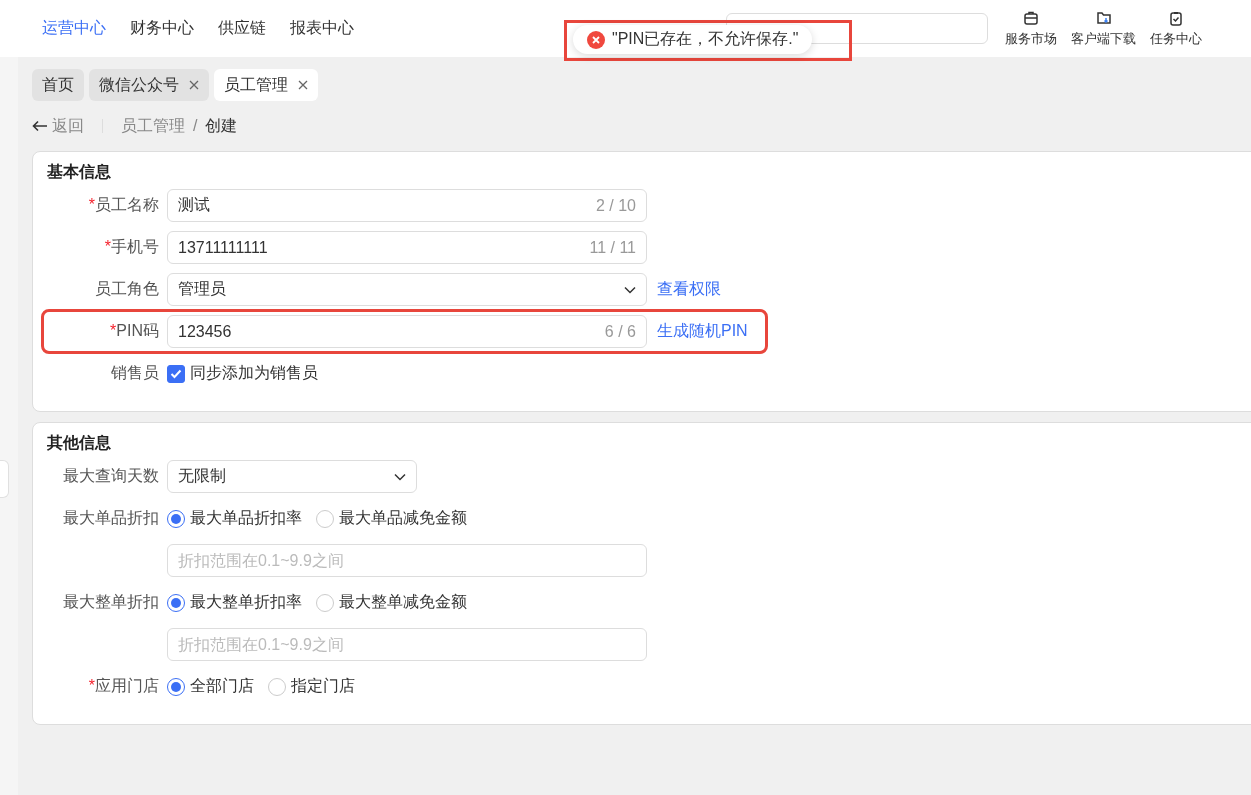 This screenshot has width=1251, height=795. I want to click on radio-option: 最大整单折扣率, so click(234, 602).